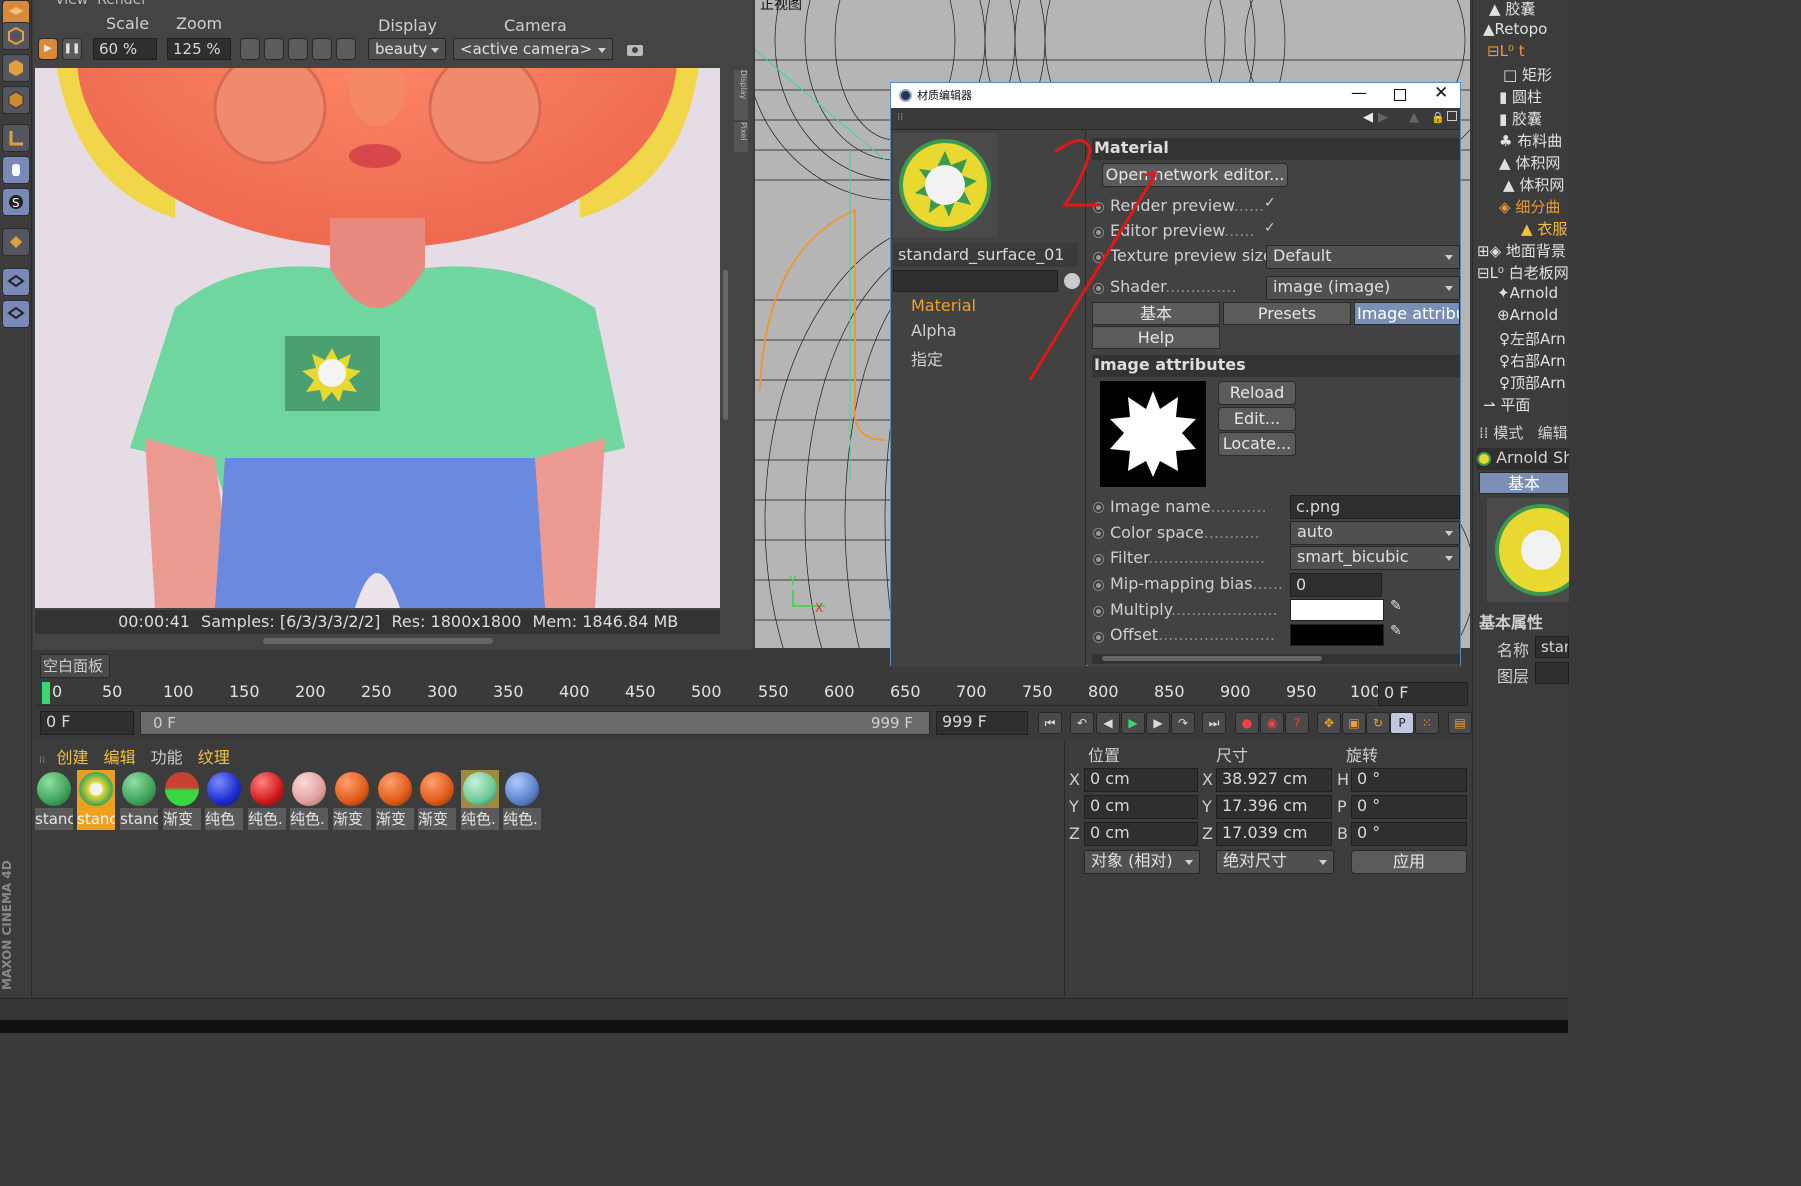 The image size is (1801, 1186). What do you see at coordinates (1506, 53) in the screenshot?
I see `tree-item: ⊟L⁰ t` at bounding box center [1506, 53].